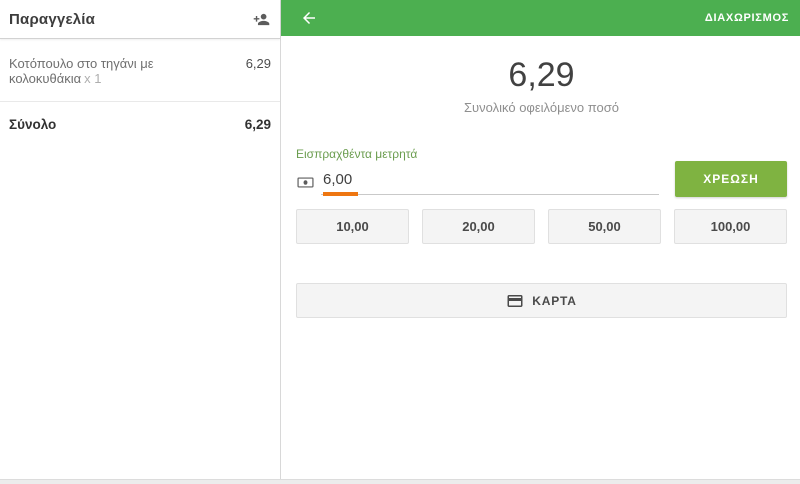  Describe the element at coordinates (541, 75) in the screenshot. I see `amount-due: 6,29` at that location.